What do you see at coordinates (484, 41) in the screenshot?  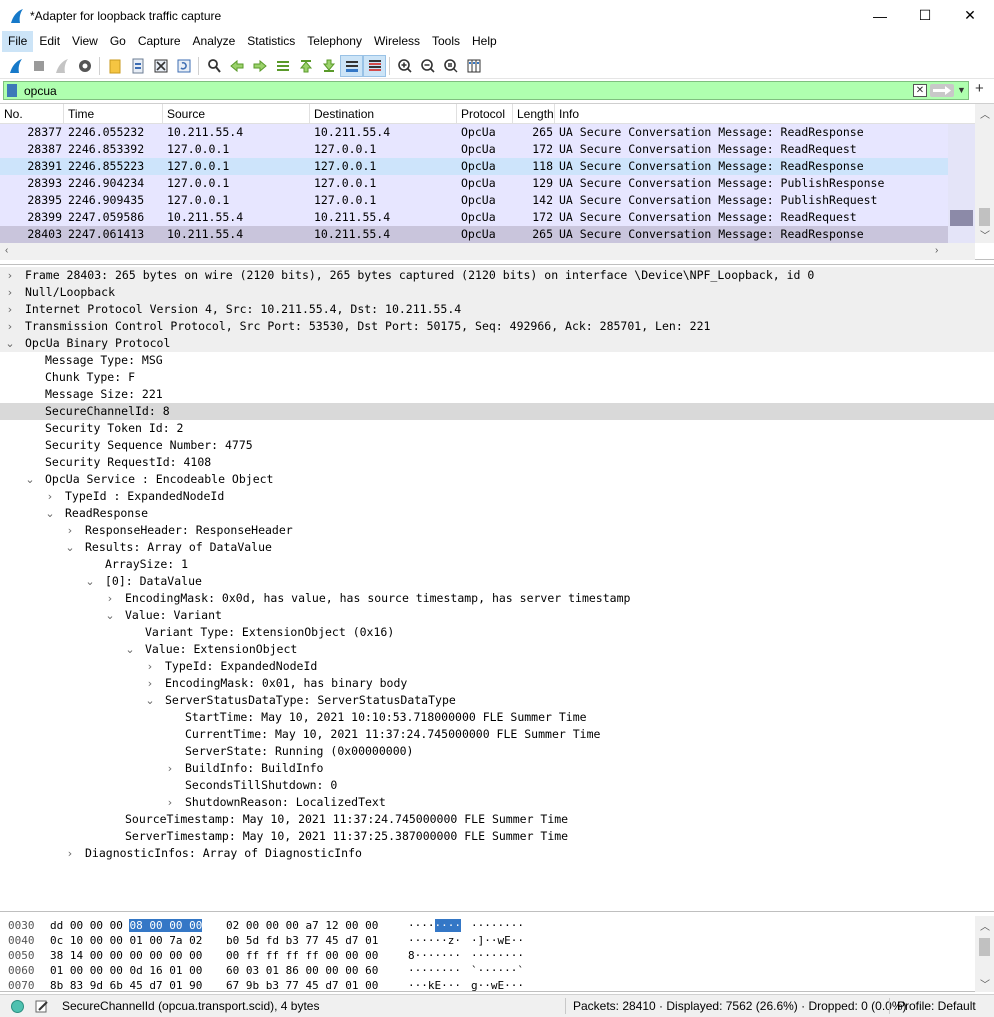 I see `menu-help: Help` at bounding box center [484, 41].